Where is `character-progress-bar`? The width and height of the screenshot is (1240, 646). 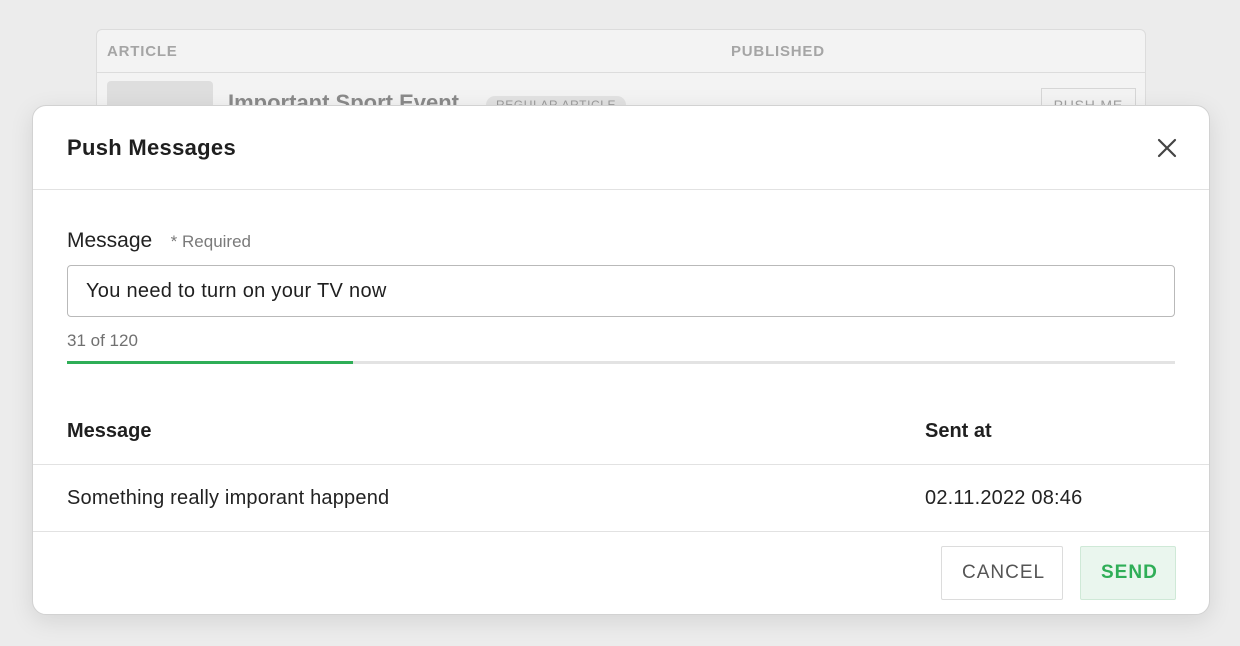
character-progress-bar is located at coordinates (621, 362).